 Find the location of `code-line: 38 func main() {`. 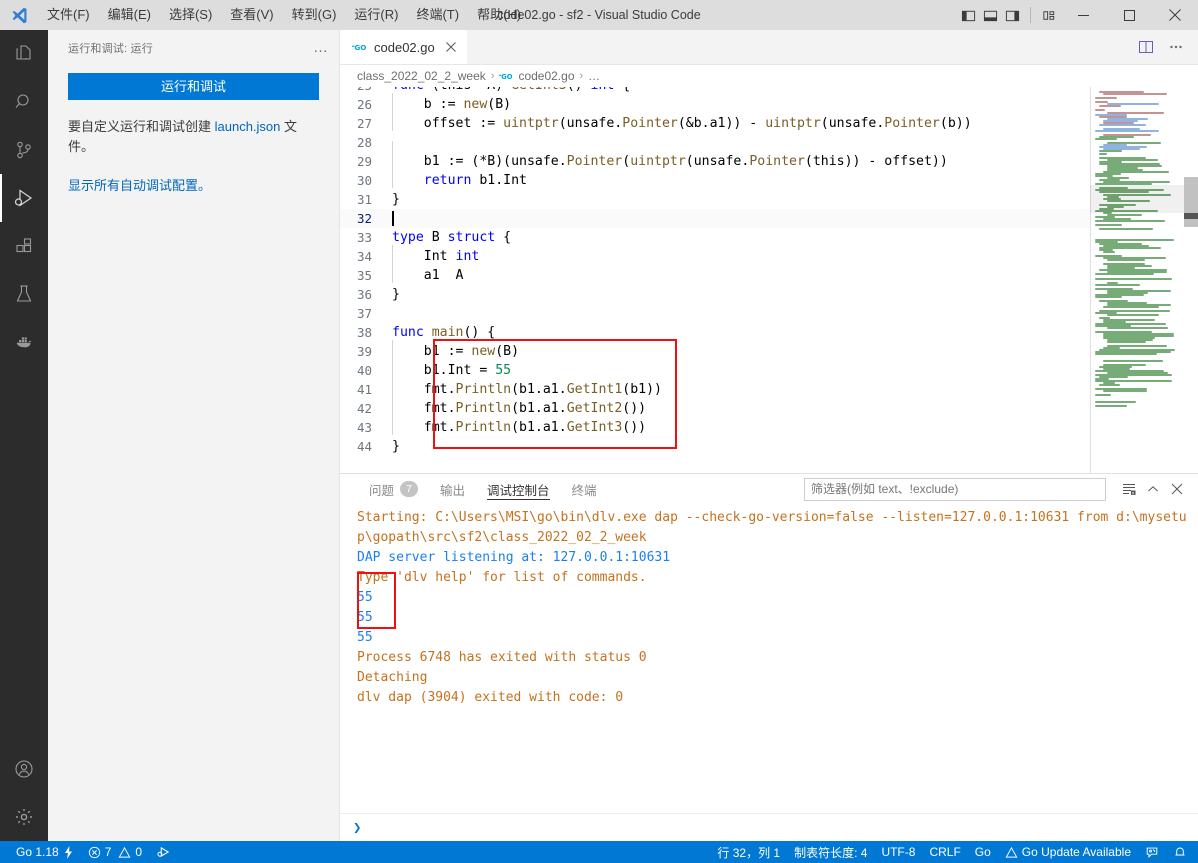

code-line: 38 func main() { is located at coordinates (715, 332).